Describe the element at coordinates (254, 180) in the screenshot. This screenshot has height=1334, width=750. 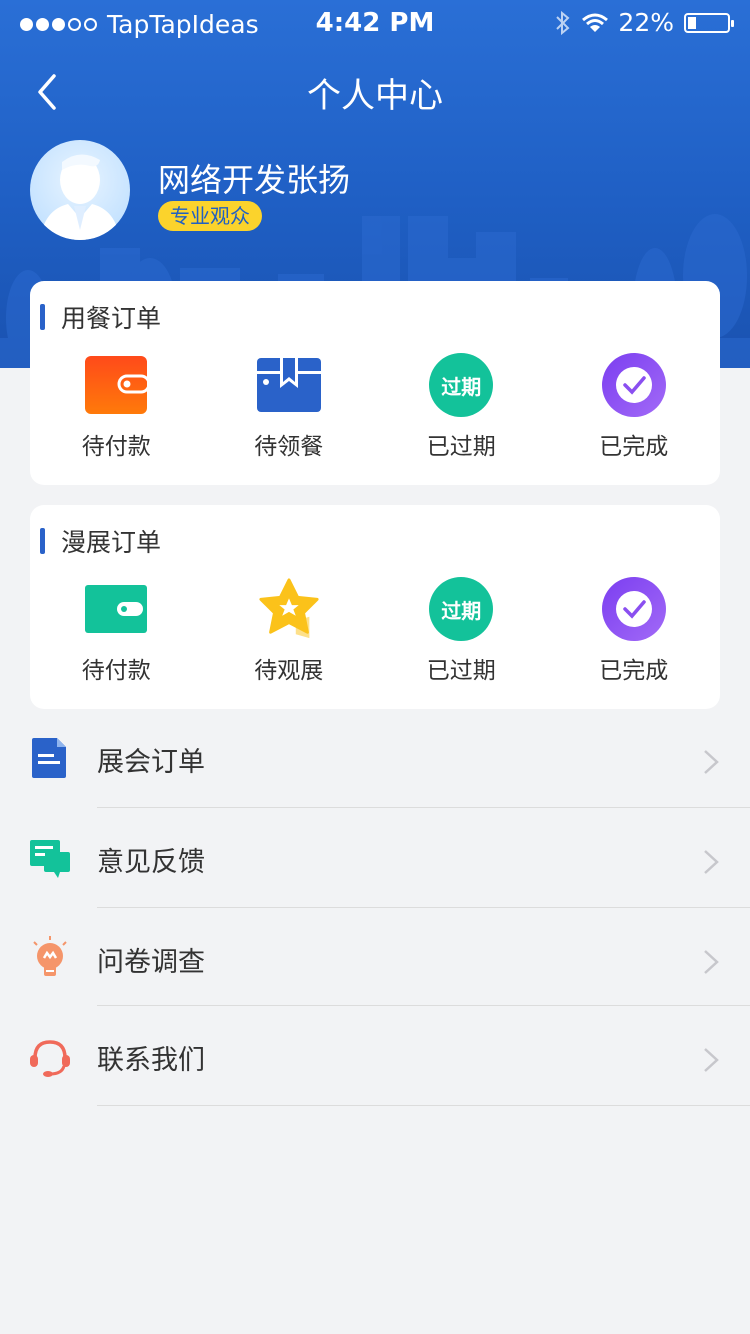
I see `user-name: 网络开发张扬` at that location.